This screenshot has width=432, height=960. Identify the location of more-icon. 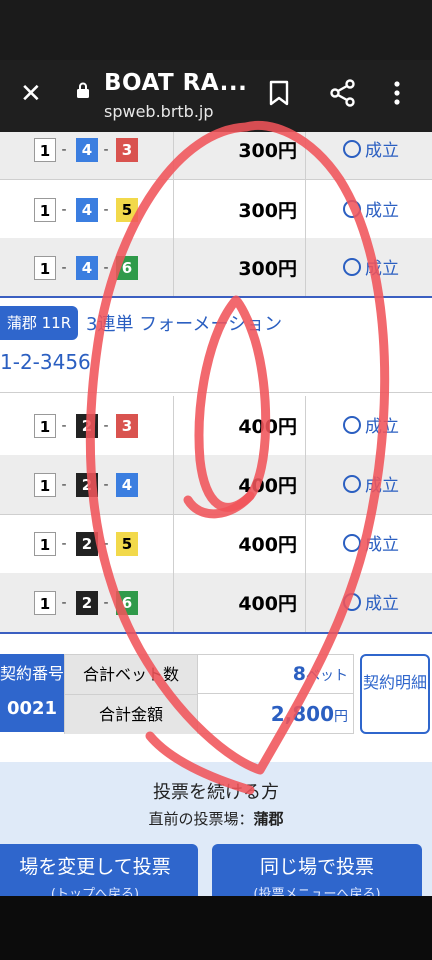
(397, 93).